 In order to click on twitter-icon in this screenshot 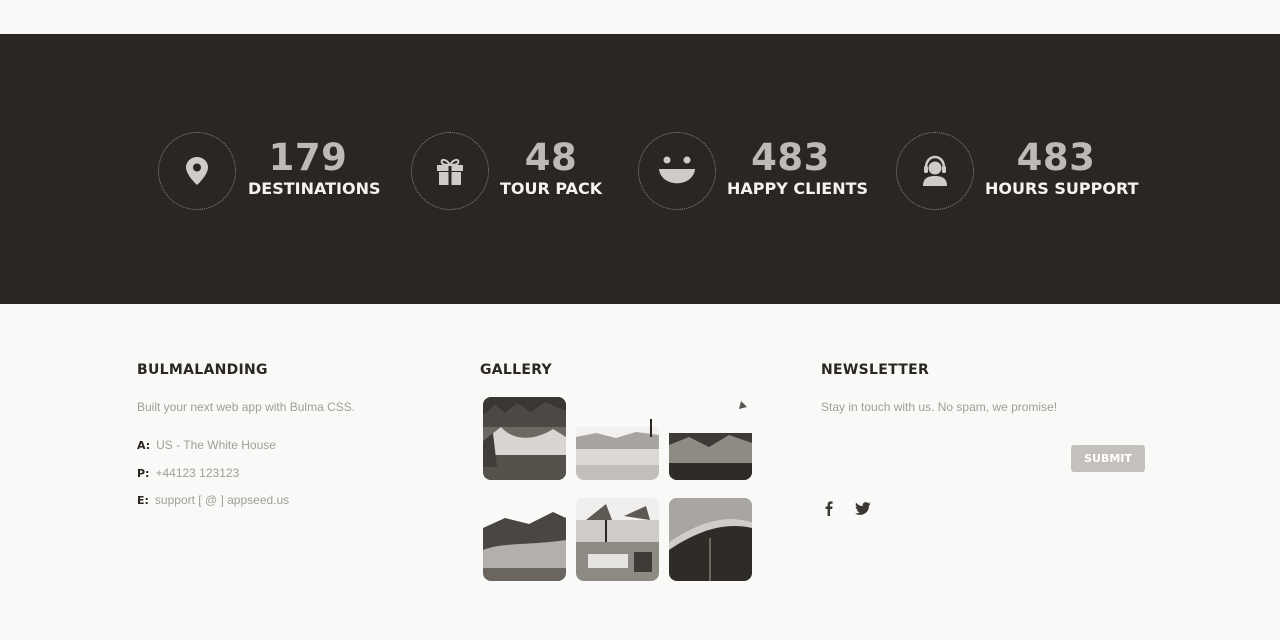, I will do `click(863, 508)`.